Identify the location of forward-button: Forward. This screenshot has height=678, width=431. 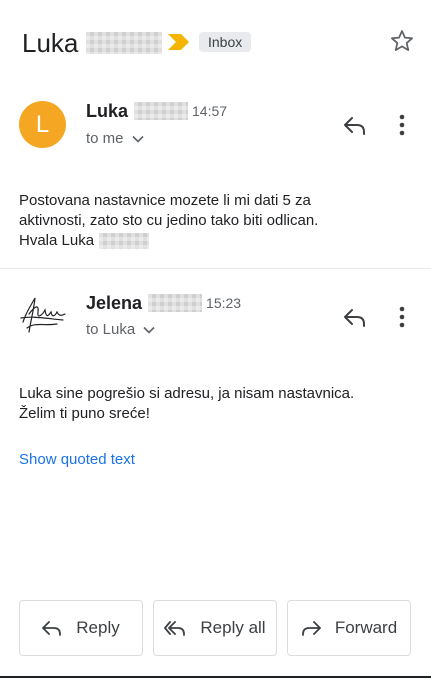
(349, 628).